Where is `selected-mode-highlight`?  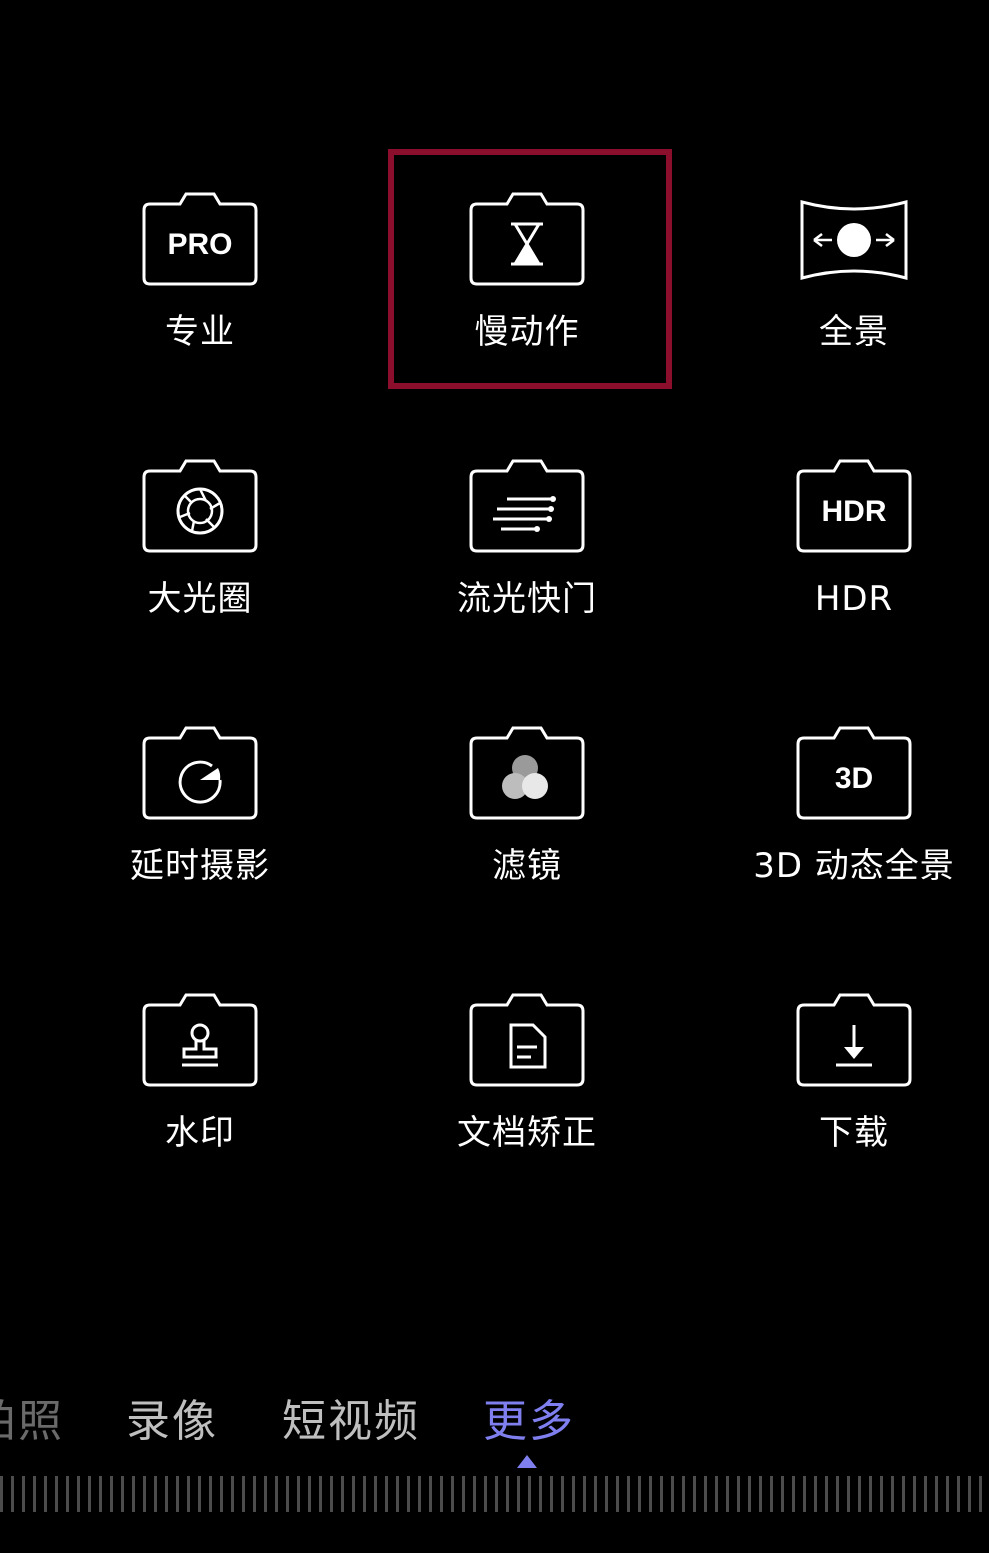
selected-mode-highlight is located at coordinates (530, 269).